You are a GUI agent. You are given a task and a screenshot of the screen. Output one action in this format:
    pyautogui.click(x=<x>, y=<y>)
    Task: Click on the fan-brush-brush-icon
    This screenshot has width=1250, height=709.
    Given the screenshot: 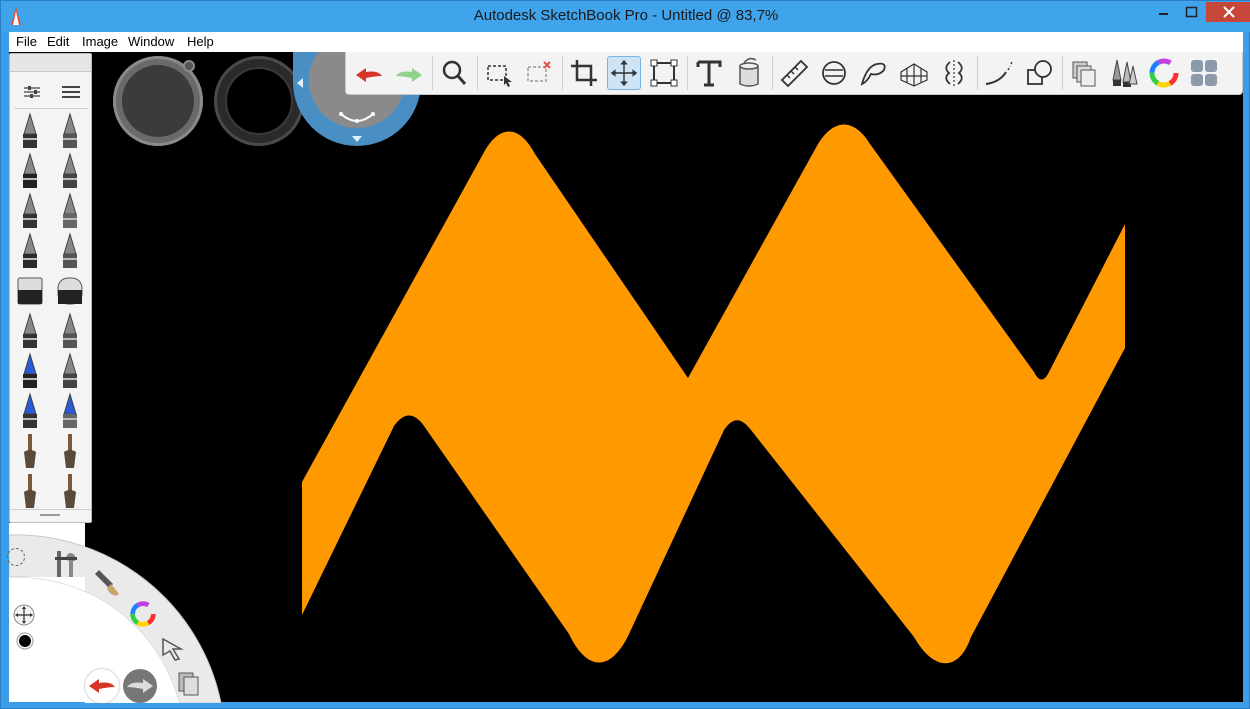 What is the action you would take?
    pyautogui.click(x=70, y=451)
    